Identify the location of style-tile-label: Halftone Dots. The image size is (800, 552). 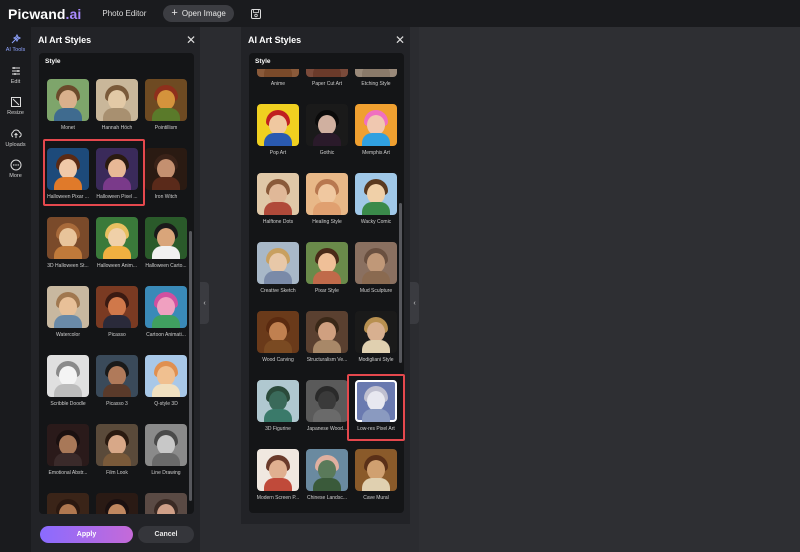
(278, 222).